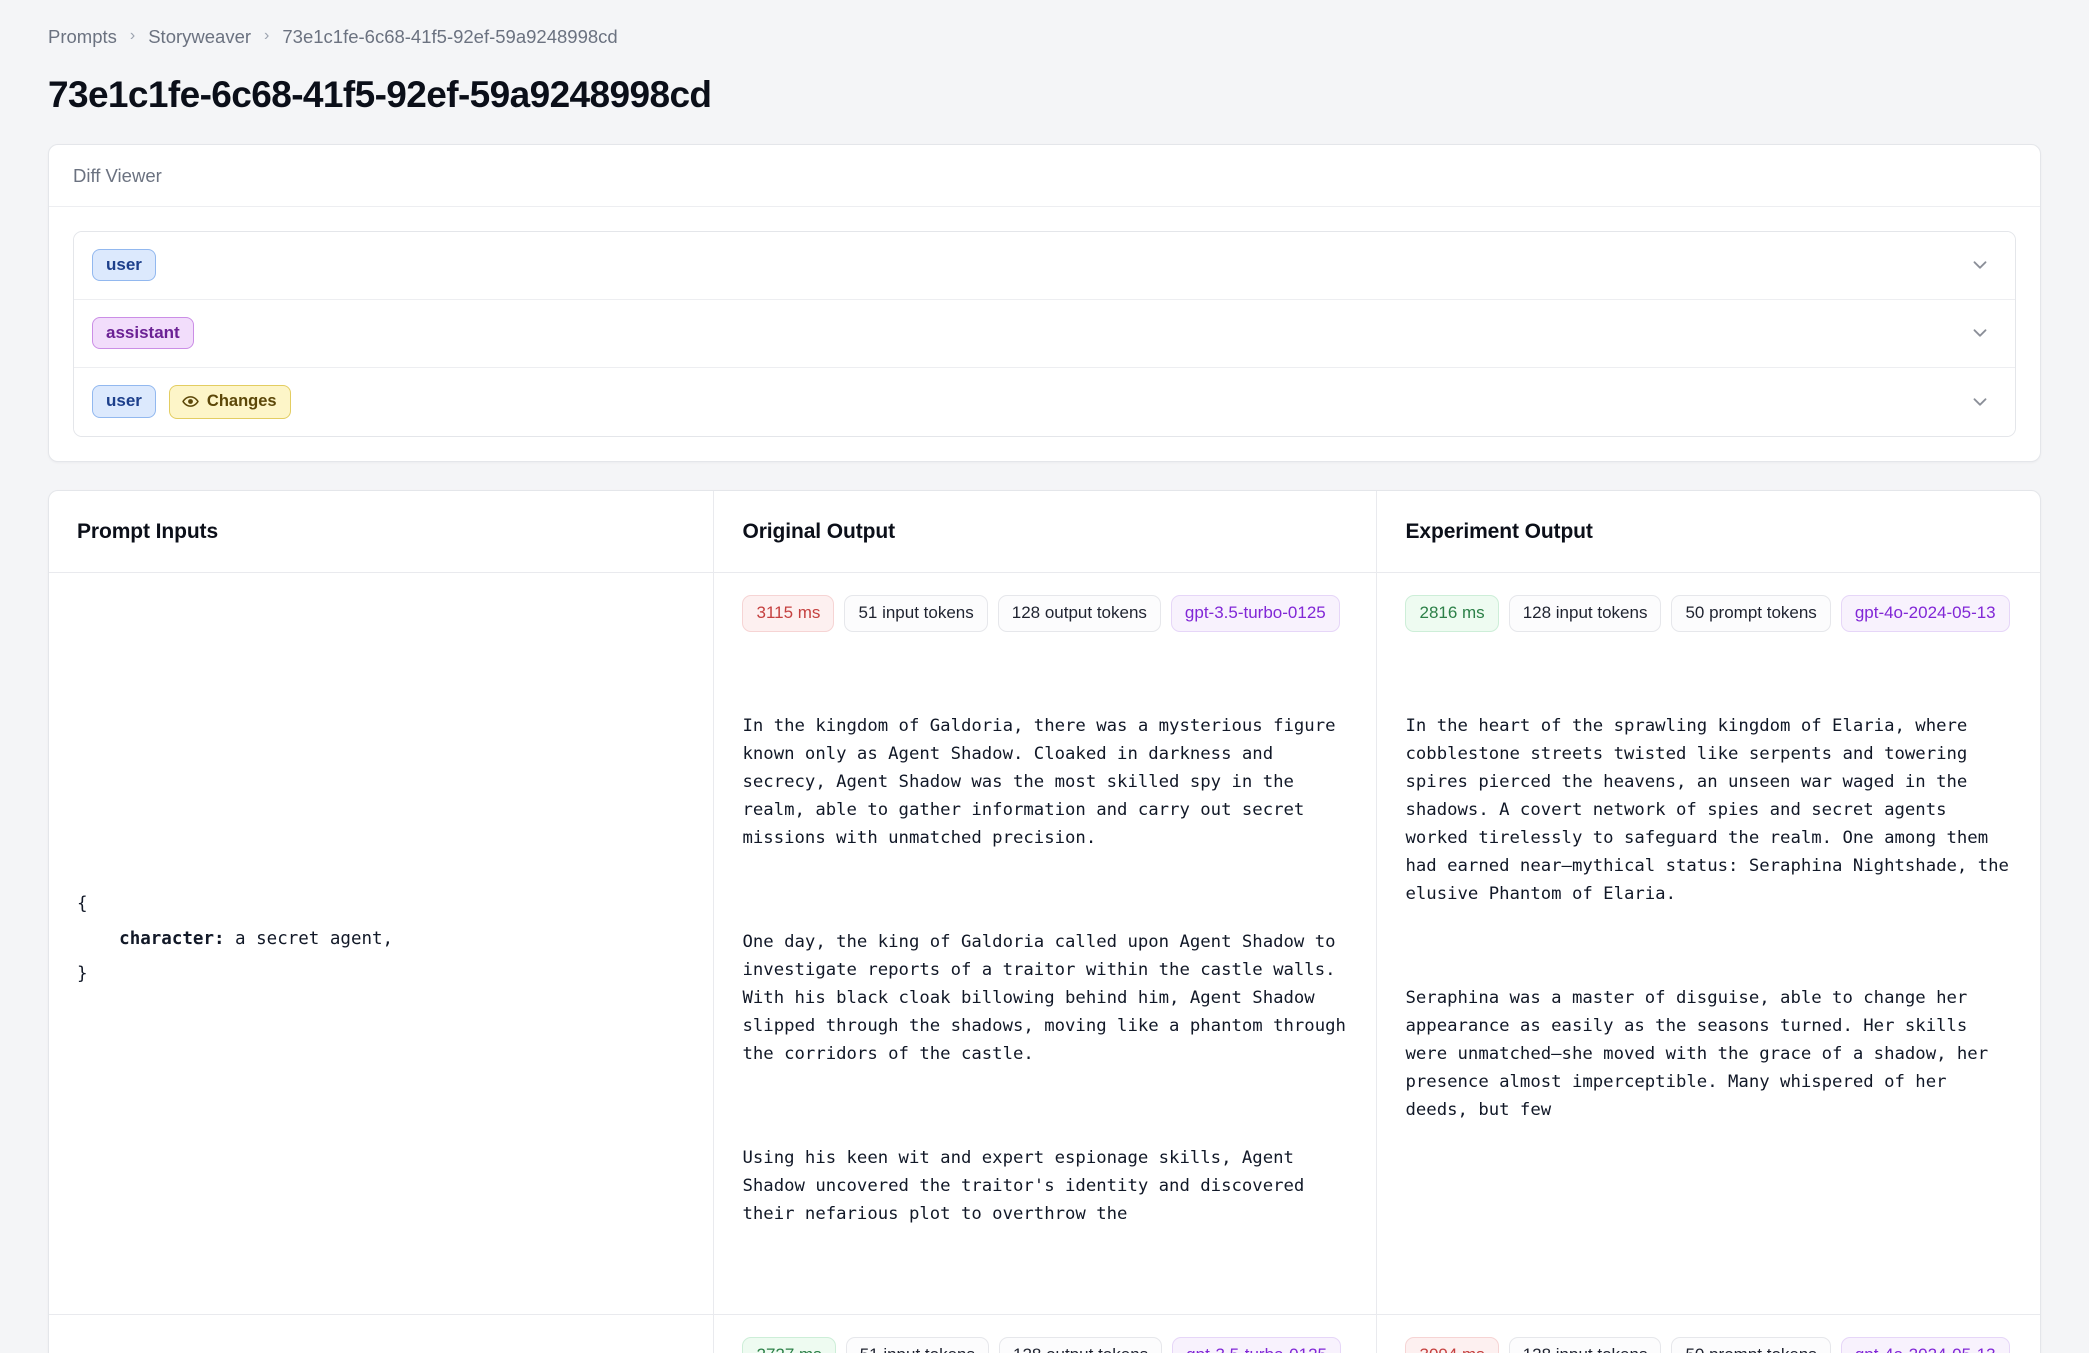  I want to click on prompt-input-json: { character: a secret agent, }, so click(381, 939).